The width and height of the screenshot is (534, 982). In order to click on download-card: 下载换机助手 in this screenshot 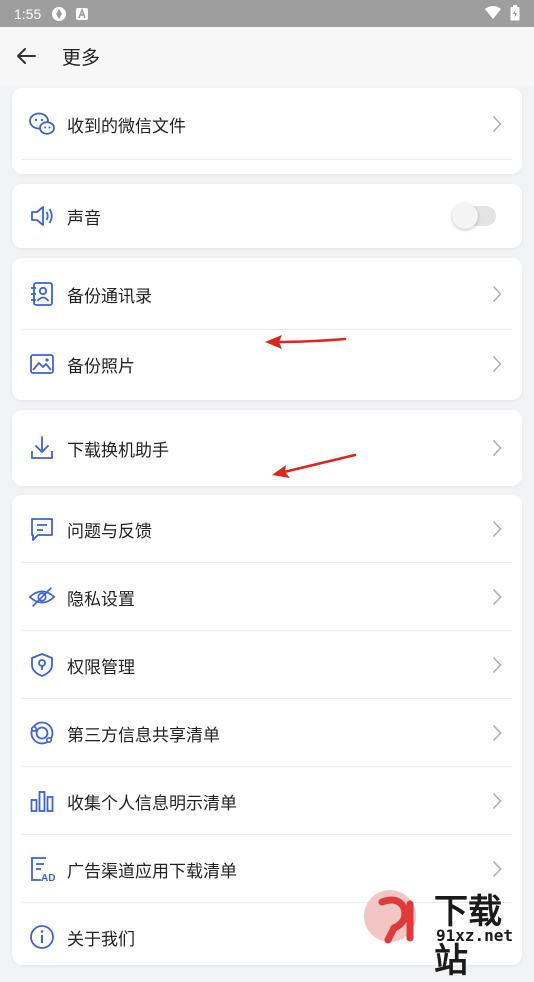, I will do `click(267, 448)`.